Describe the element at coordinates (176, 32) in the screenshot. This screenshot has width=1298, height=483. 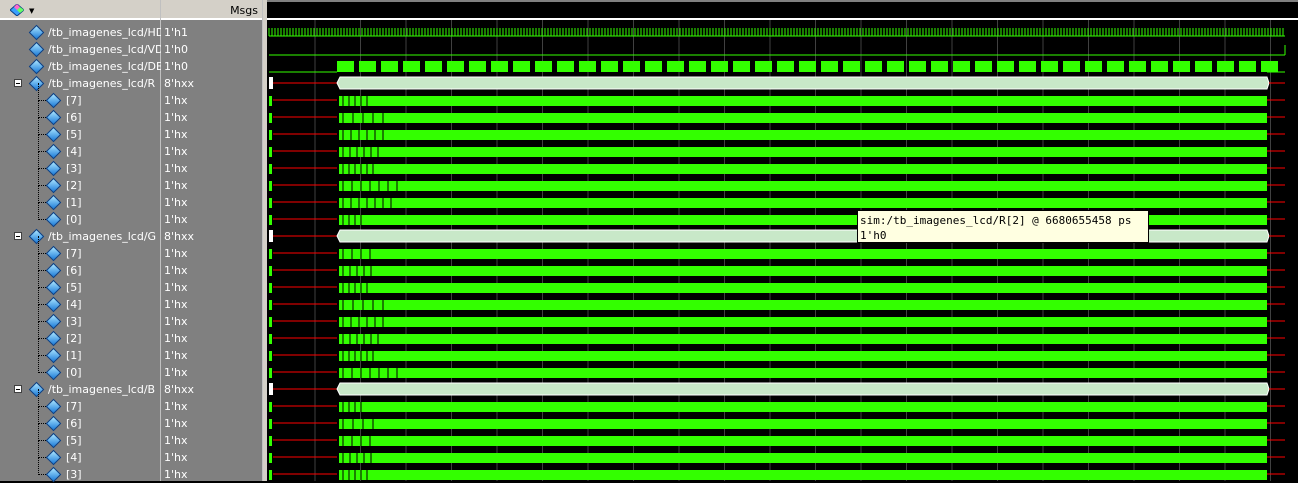
I see `signal-value: 1'h1` at that location.